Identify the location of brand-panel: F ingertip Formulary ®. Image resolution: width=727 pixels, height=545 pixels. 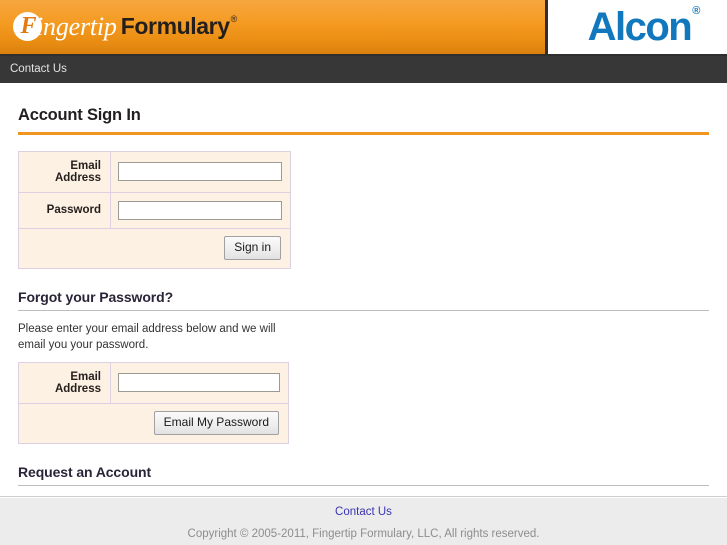
(274, 27).